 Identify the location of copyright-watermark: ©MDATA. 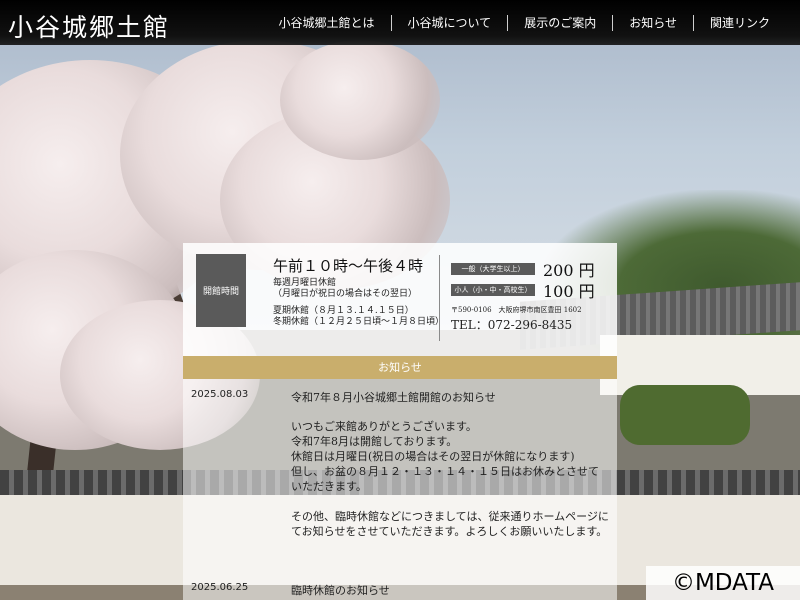
(723, 583).